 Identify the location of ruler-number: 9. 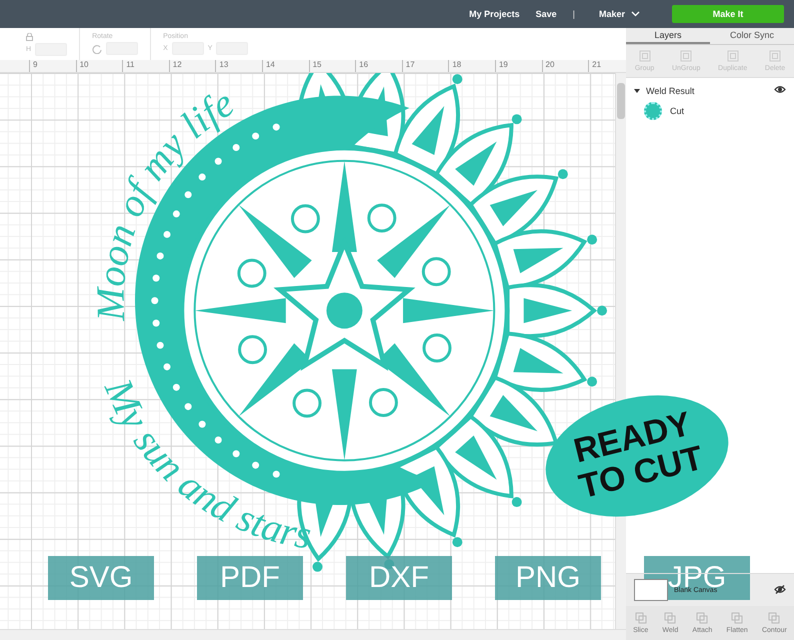
(52, 66).